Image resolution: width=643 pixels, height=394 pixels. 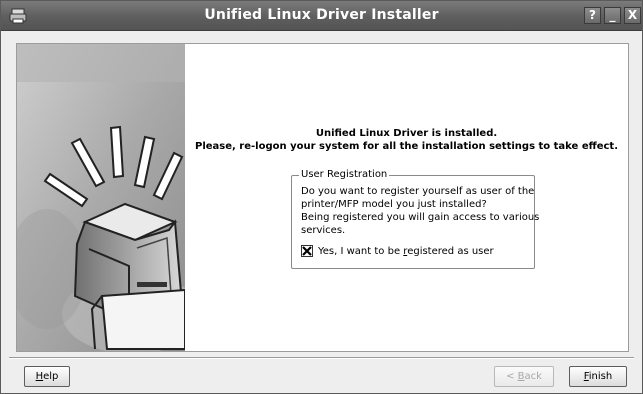 What do you see at coordinates (632, 15) in the screenshot?
I see `close-button: X` at bounding box center [632, 15].